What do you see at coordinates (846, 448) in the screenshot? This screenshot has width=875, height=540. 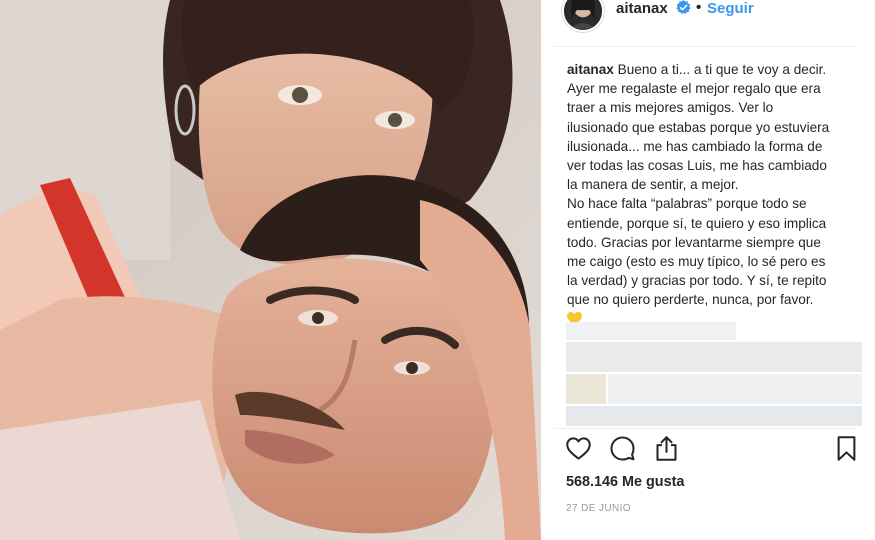 I see `bookmark-icon` at bounding box center [846, 448].